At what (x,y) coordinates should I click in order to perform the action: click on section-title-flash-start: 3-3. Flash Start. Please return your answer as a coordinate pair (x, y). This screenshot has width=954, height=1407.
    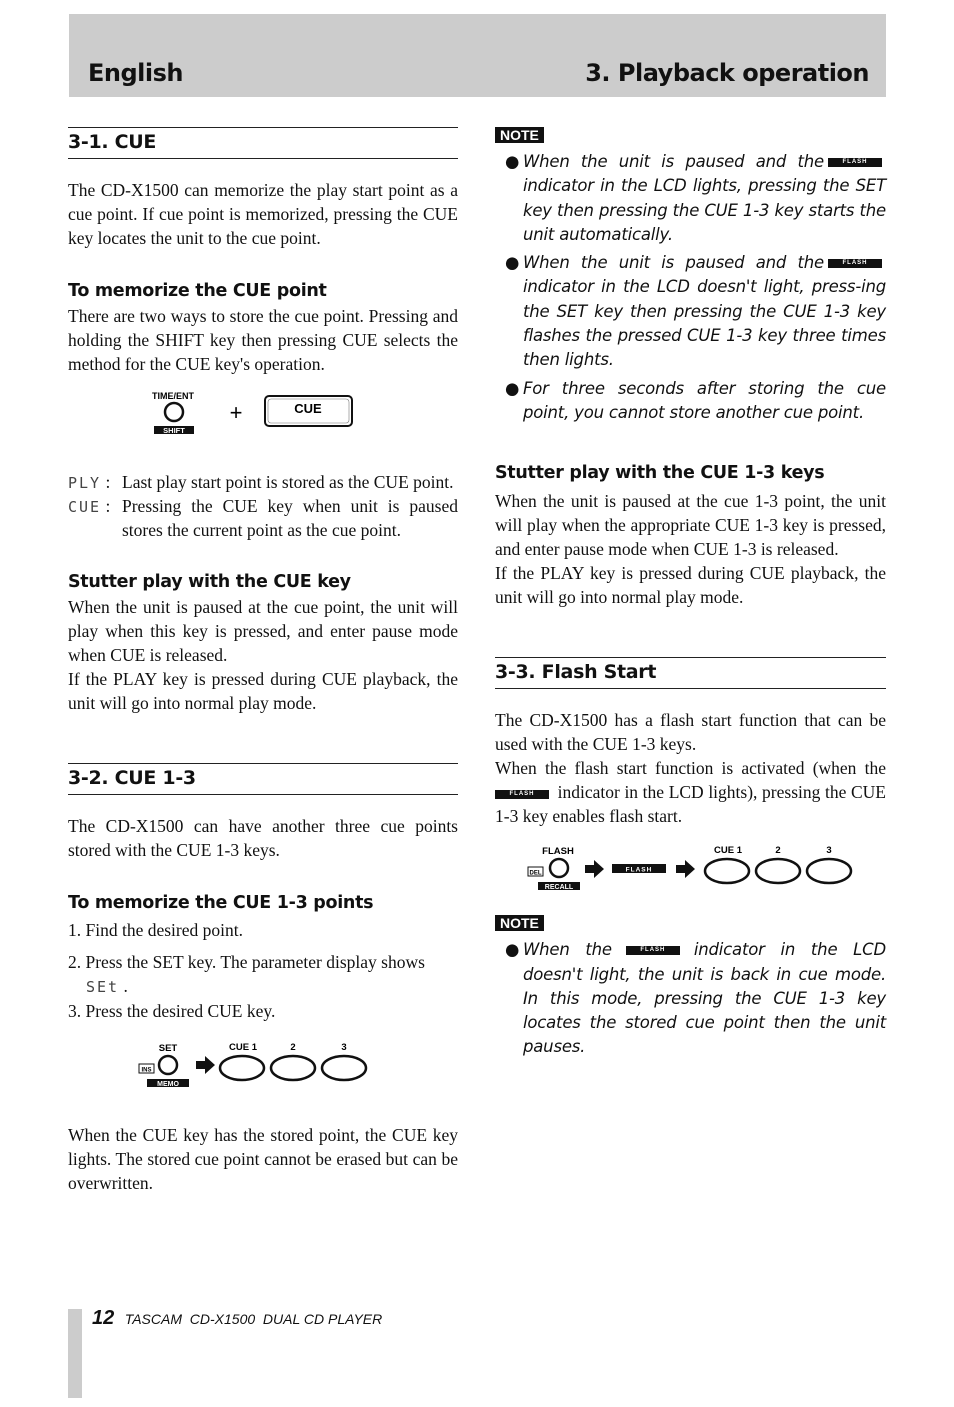
    Looking at the image, I should click on (690, 673).